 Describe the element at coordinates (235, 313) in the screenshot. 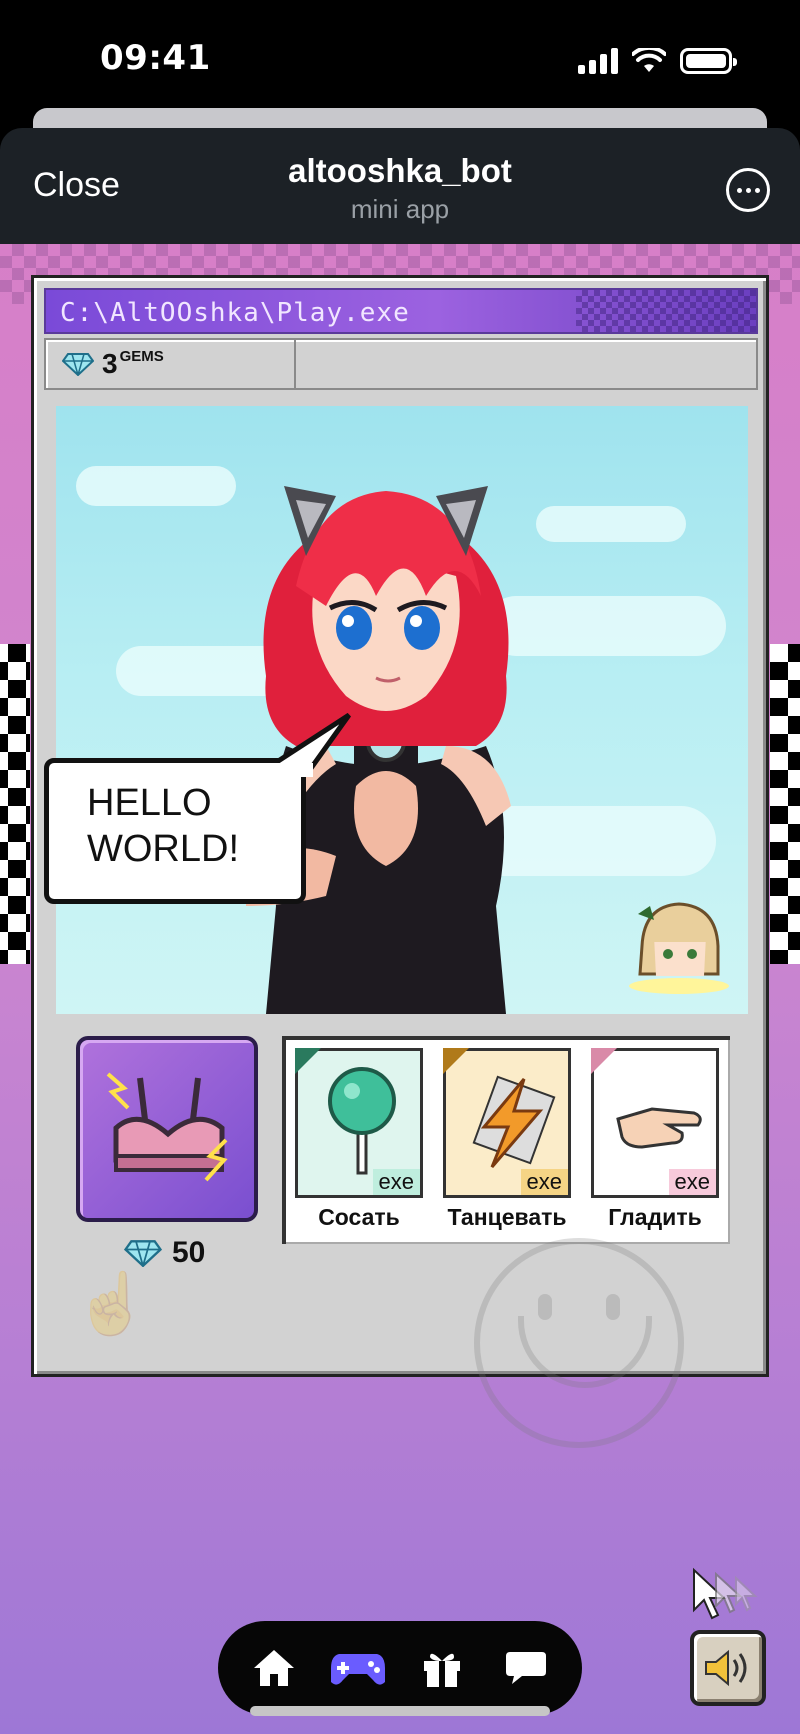

I see `window-title: C:\AltOOshka\Play.exe` at that location.